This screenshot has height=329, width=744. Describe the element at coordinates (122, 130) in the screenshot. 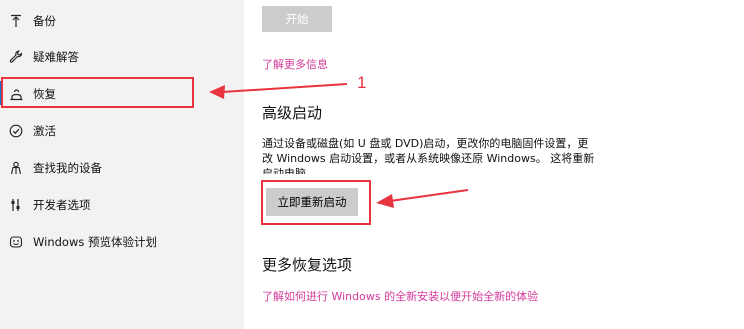

I see `sidebar-item-activation: 激活` at that location.